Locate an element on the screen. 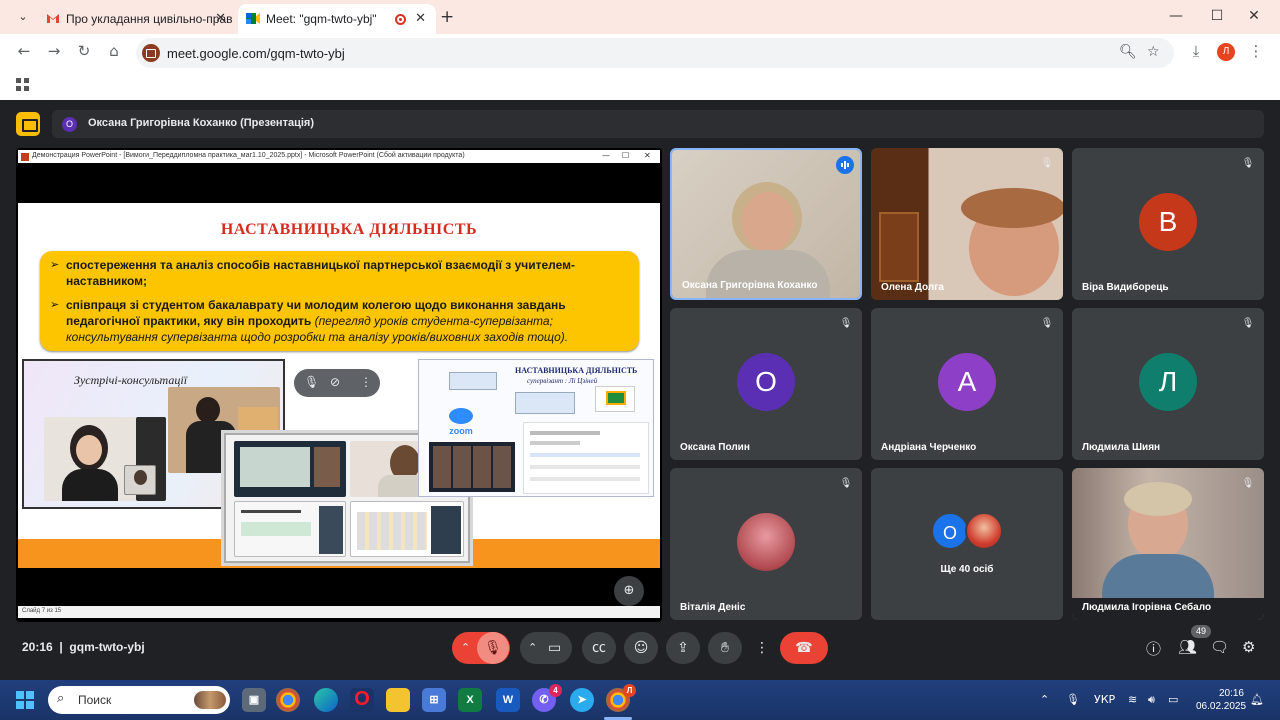  clock-date: 06.02.2025 is located at coordinates (1221, 706).